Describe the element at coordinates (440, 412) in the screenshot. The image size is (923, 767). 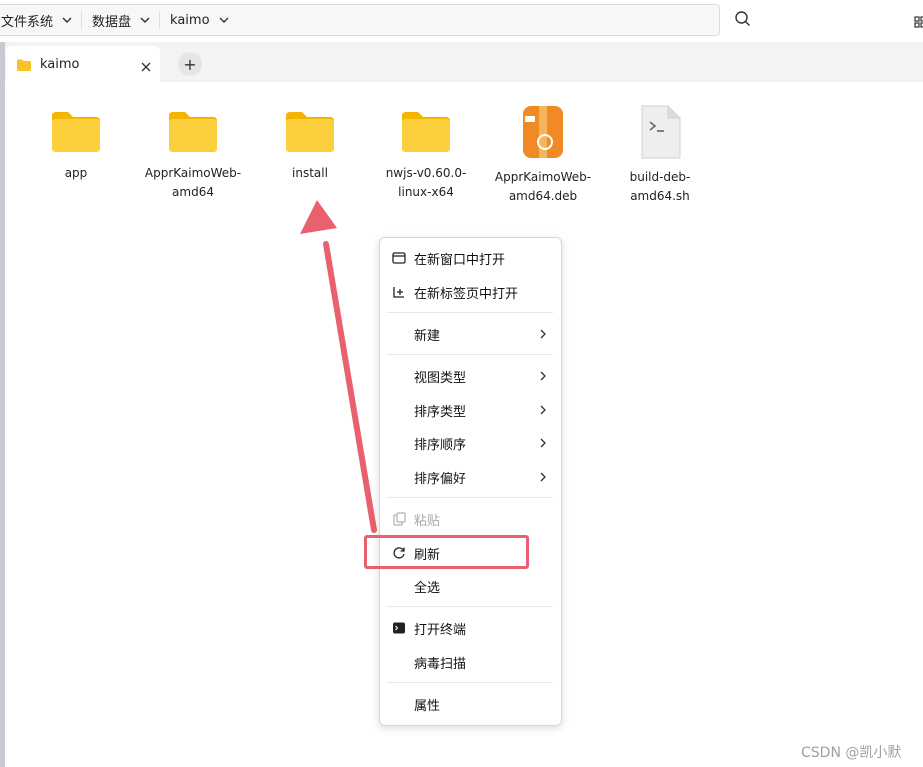
I see `menu-label: 排序类型` at that location.